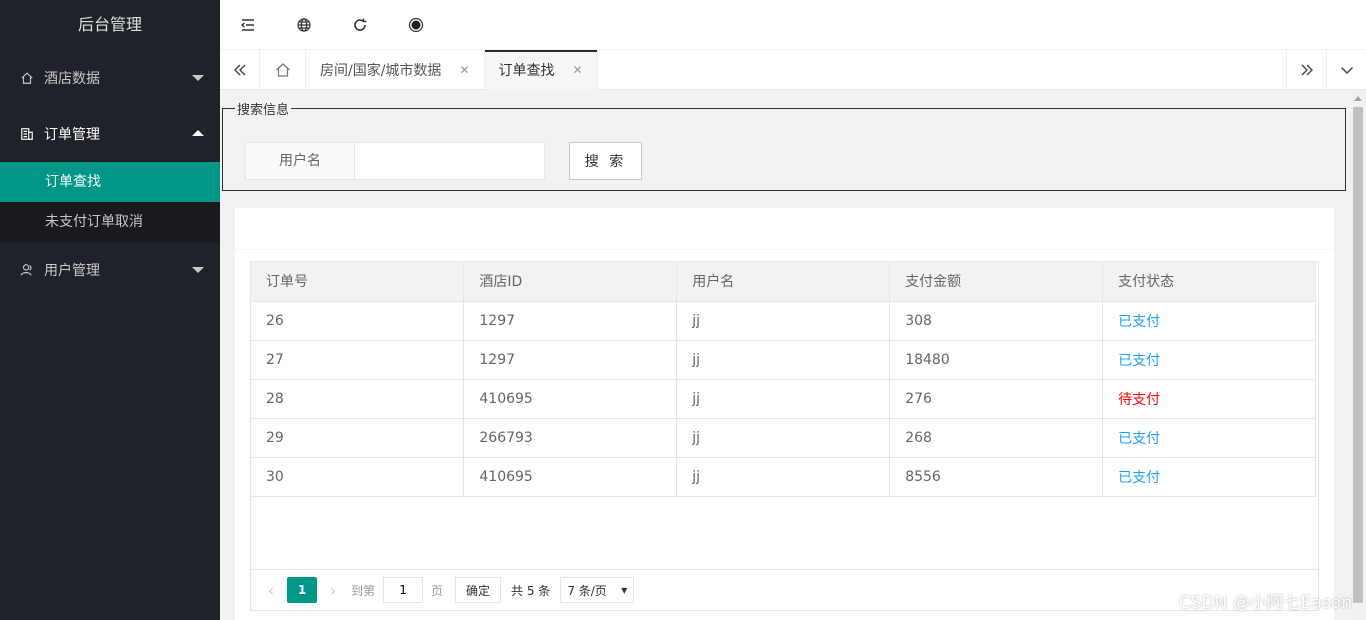 Image resolution: width=1366 pixels, height=620 pixels. What do you see at coordinates (110, 134) in the screenshot?
I see `sidebar-item-order-management: 订单管理` at bounding box center [110, 134].